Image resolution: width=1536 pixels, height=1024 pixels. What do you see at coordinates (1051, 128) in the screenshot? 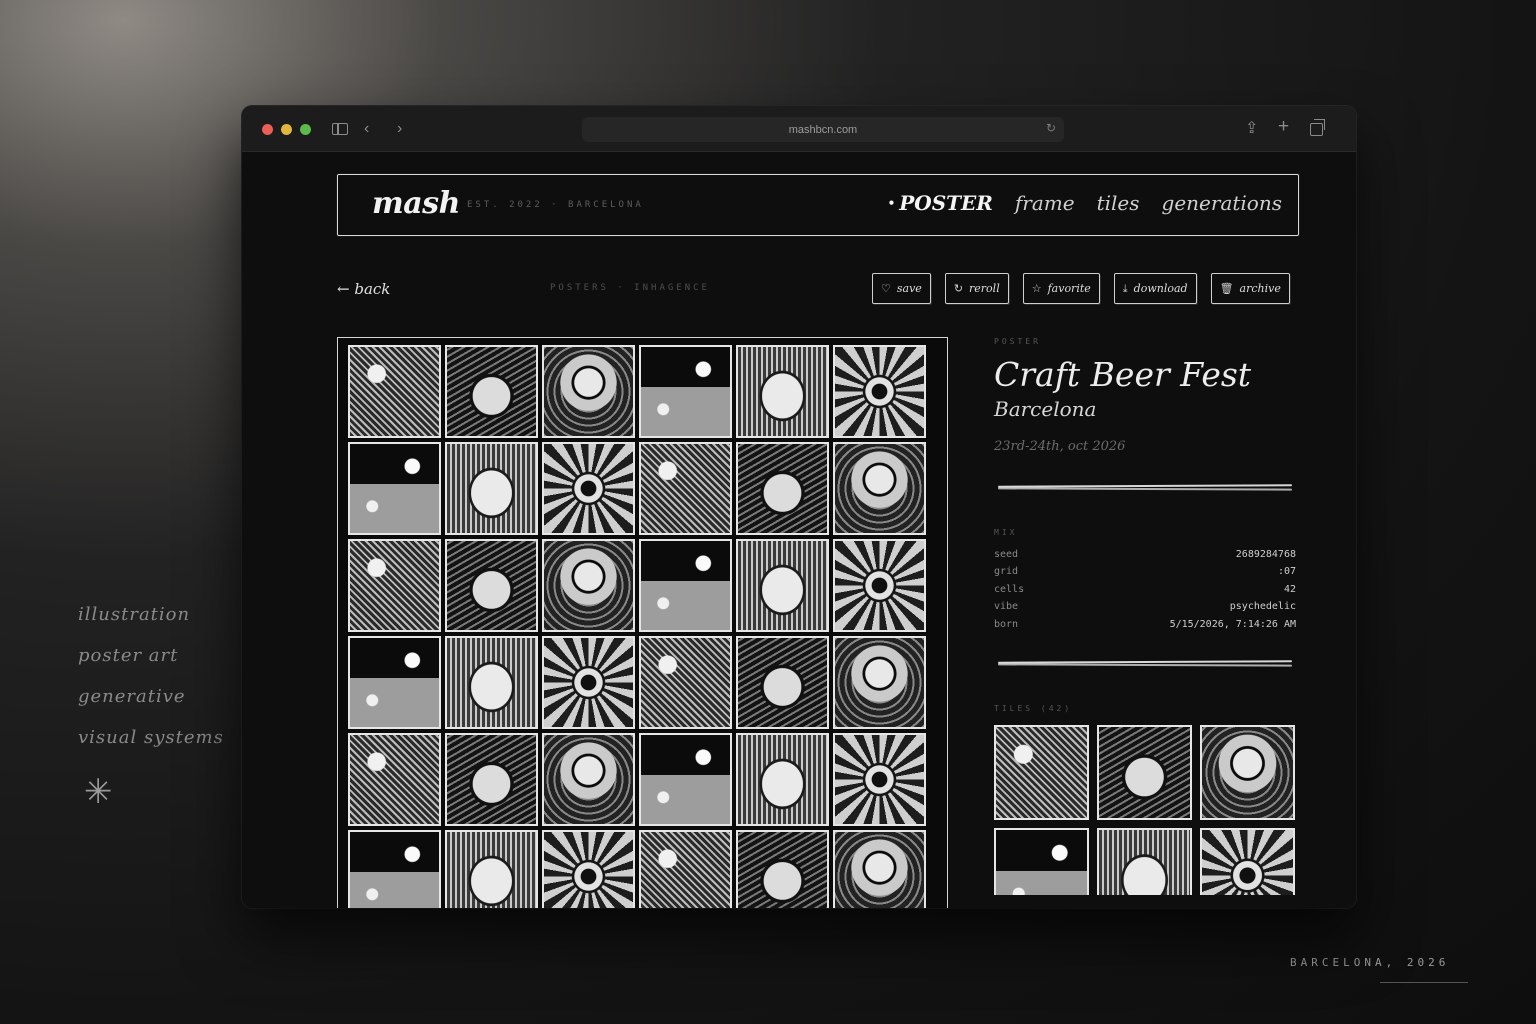
I see `reload-icon: ↻` at bounding box center [1051, 128].